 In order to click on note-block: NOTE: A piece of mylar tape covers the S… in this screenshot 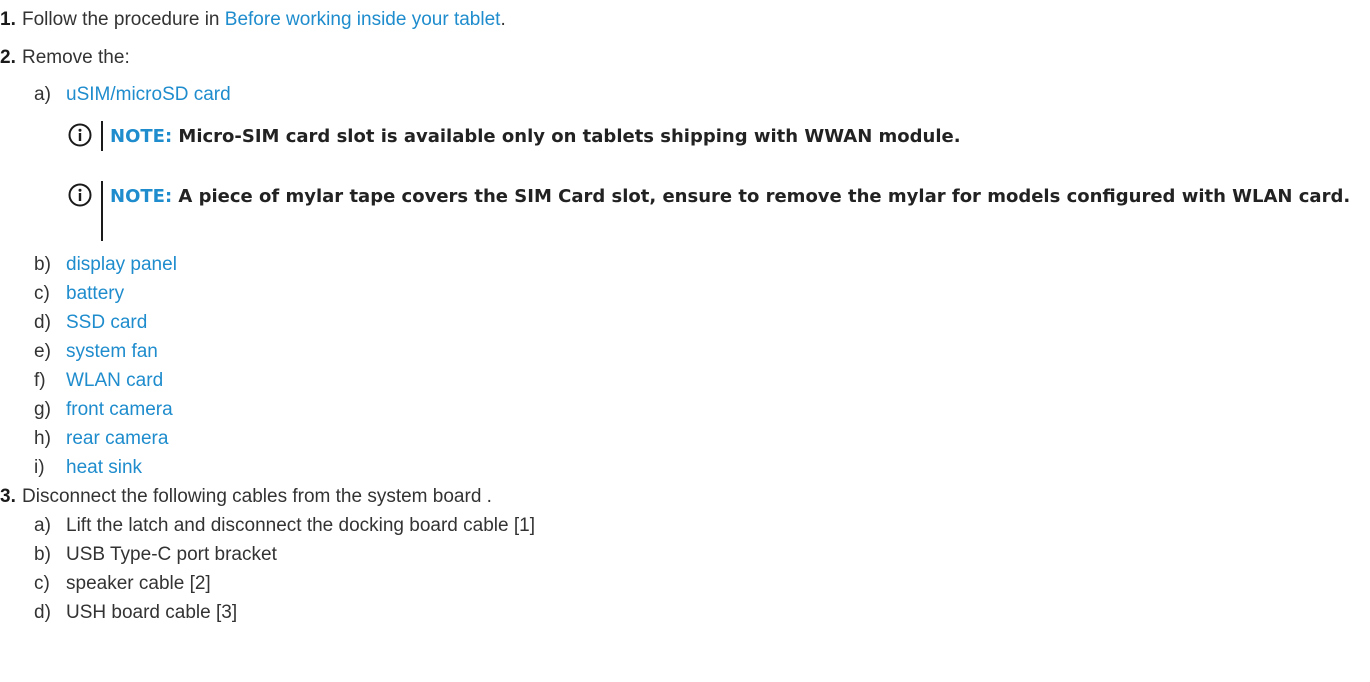, I will do `click(719, 211)`.